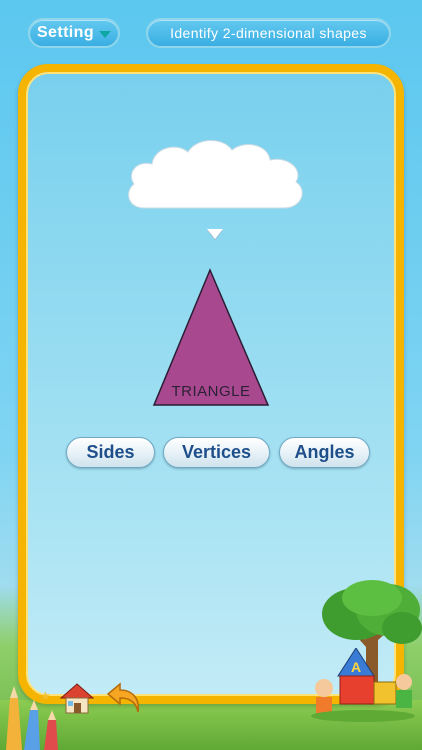  Describe the element at coordinates (216, 452) in the screenshot. I see `vertices-button: Vertices` at that location.